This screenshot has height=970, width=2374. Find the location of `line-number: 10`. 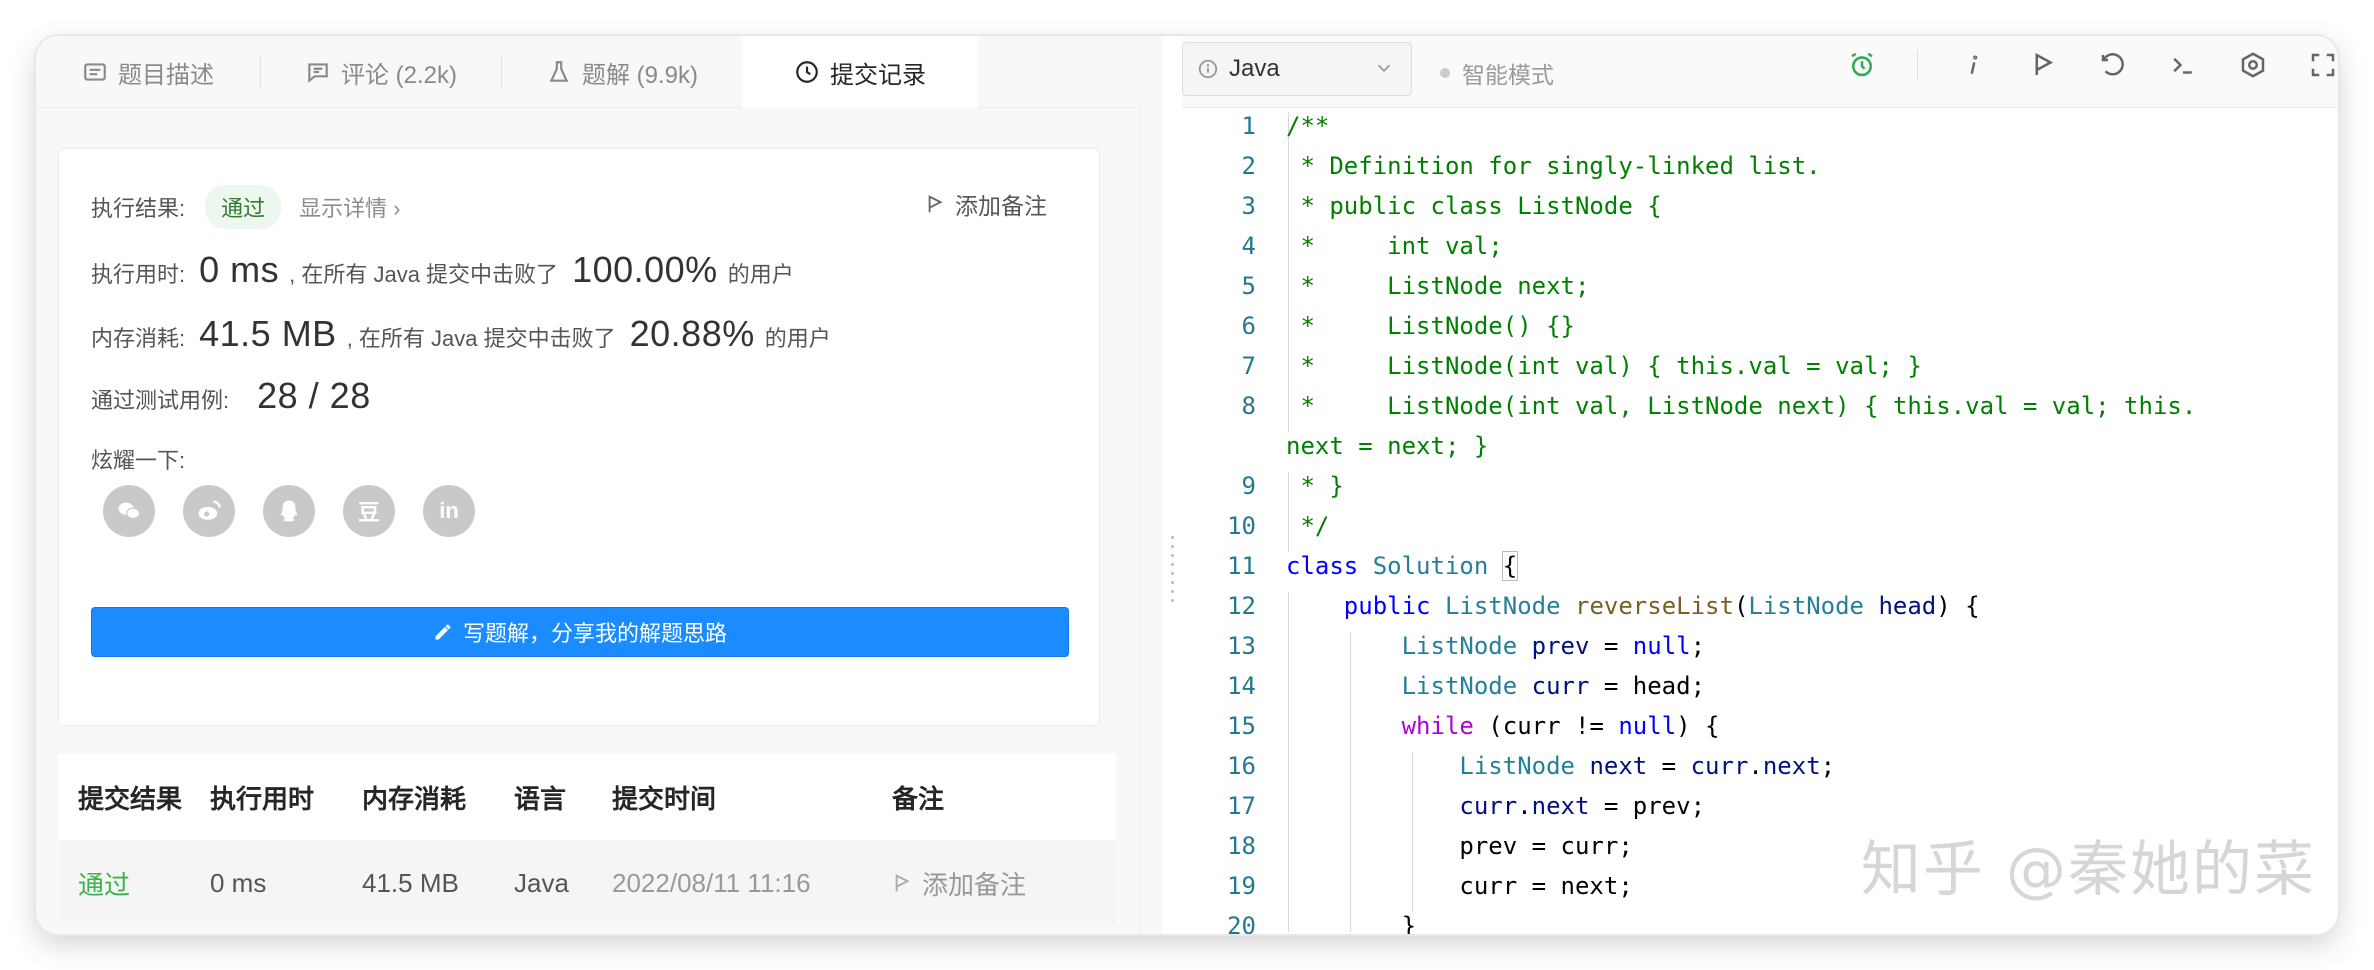

line-number: 10 is located at coordinates (1241, 526).